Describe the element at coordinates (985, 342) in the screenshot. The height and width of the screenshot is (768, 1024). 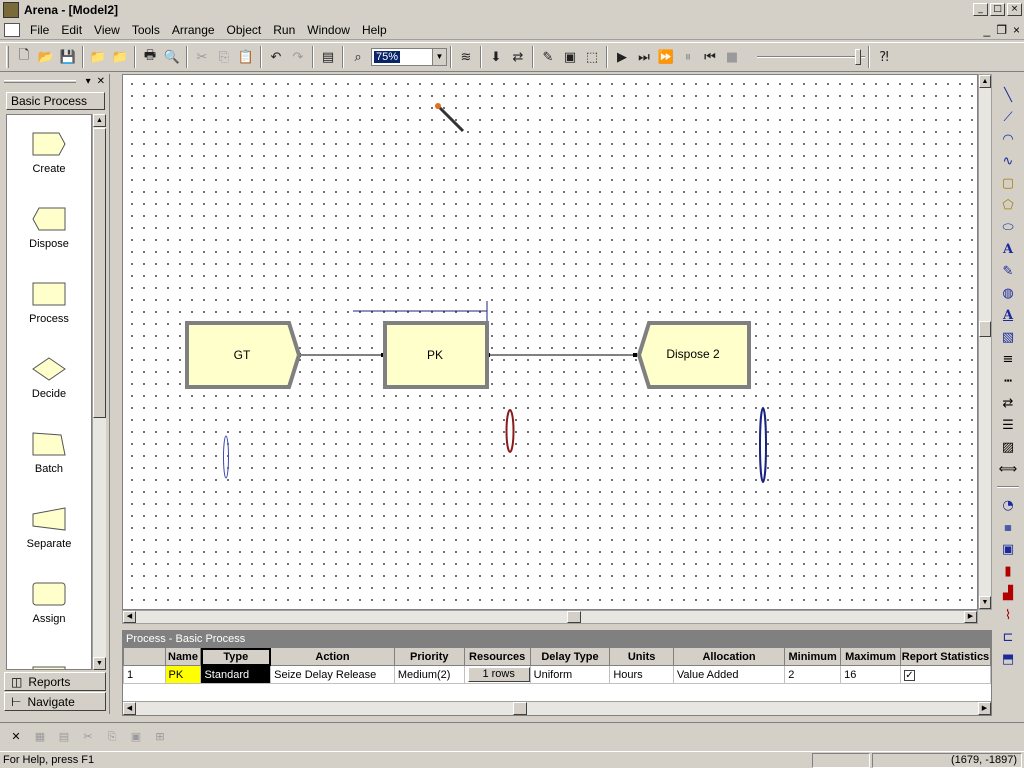
I see `canvas-vertical-scrollbar: ▲ ▼` at that location.